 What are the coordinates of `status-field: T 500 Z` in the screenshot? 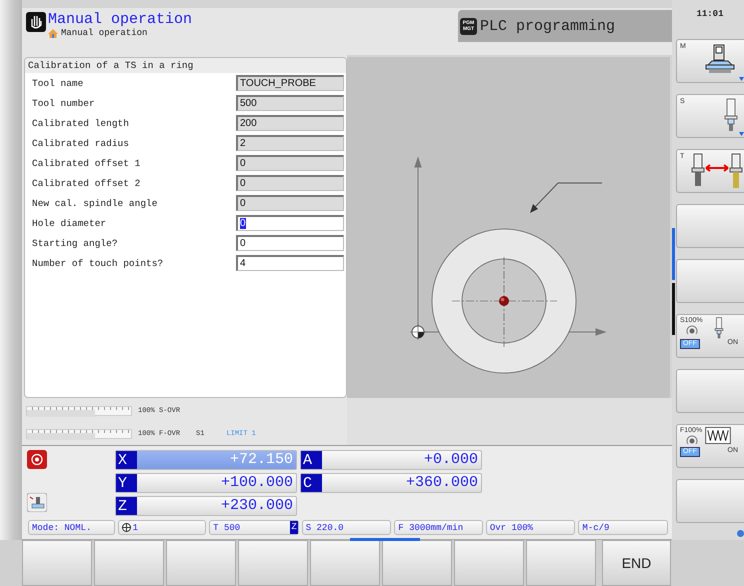 It's located at (254, 527).